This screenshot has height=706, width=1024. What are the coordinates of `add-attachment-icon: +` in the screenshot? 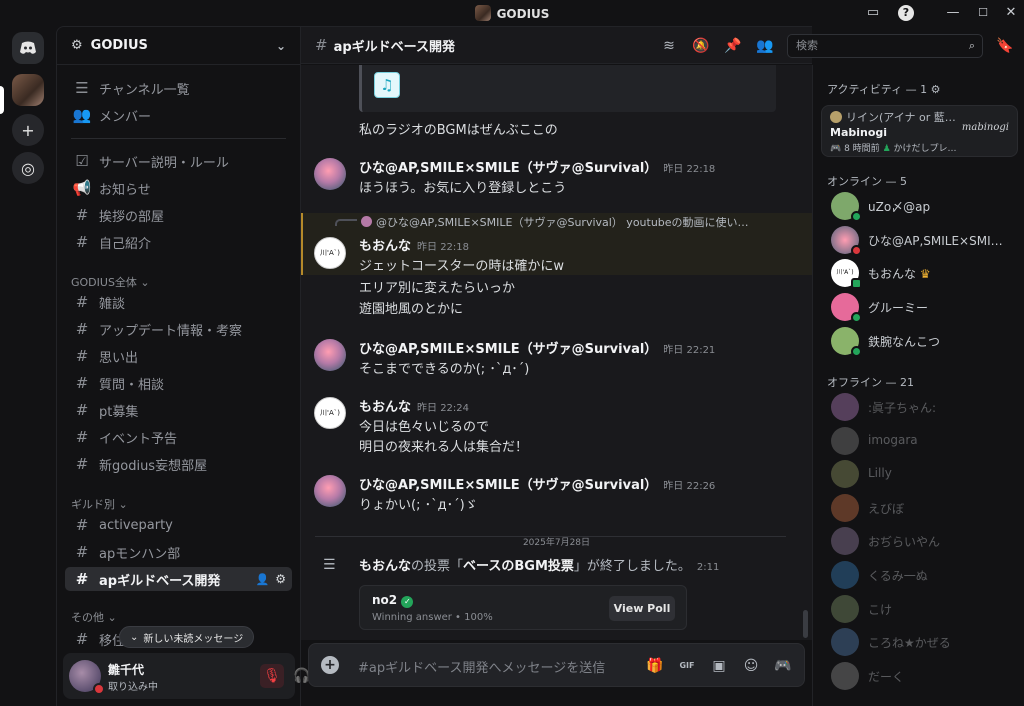 It's located at (330, 665).